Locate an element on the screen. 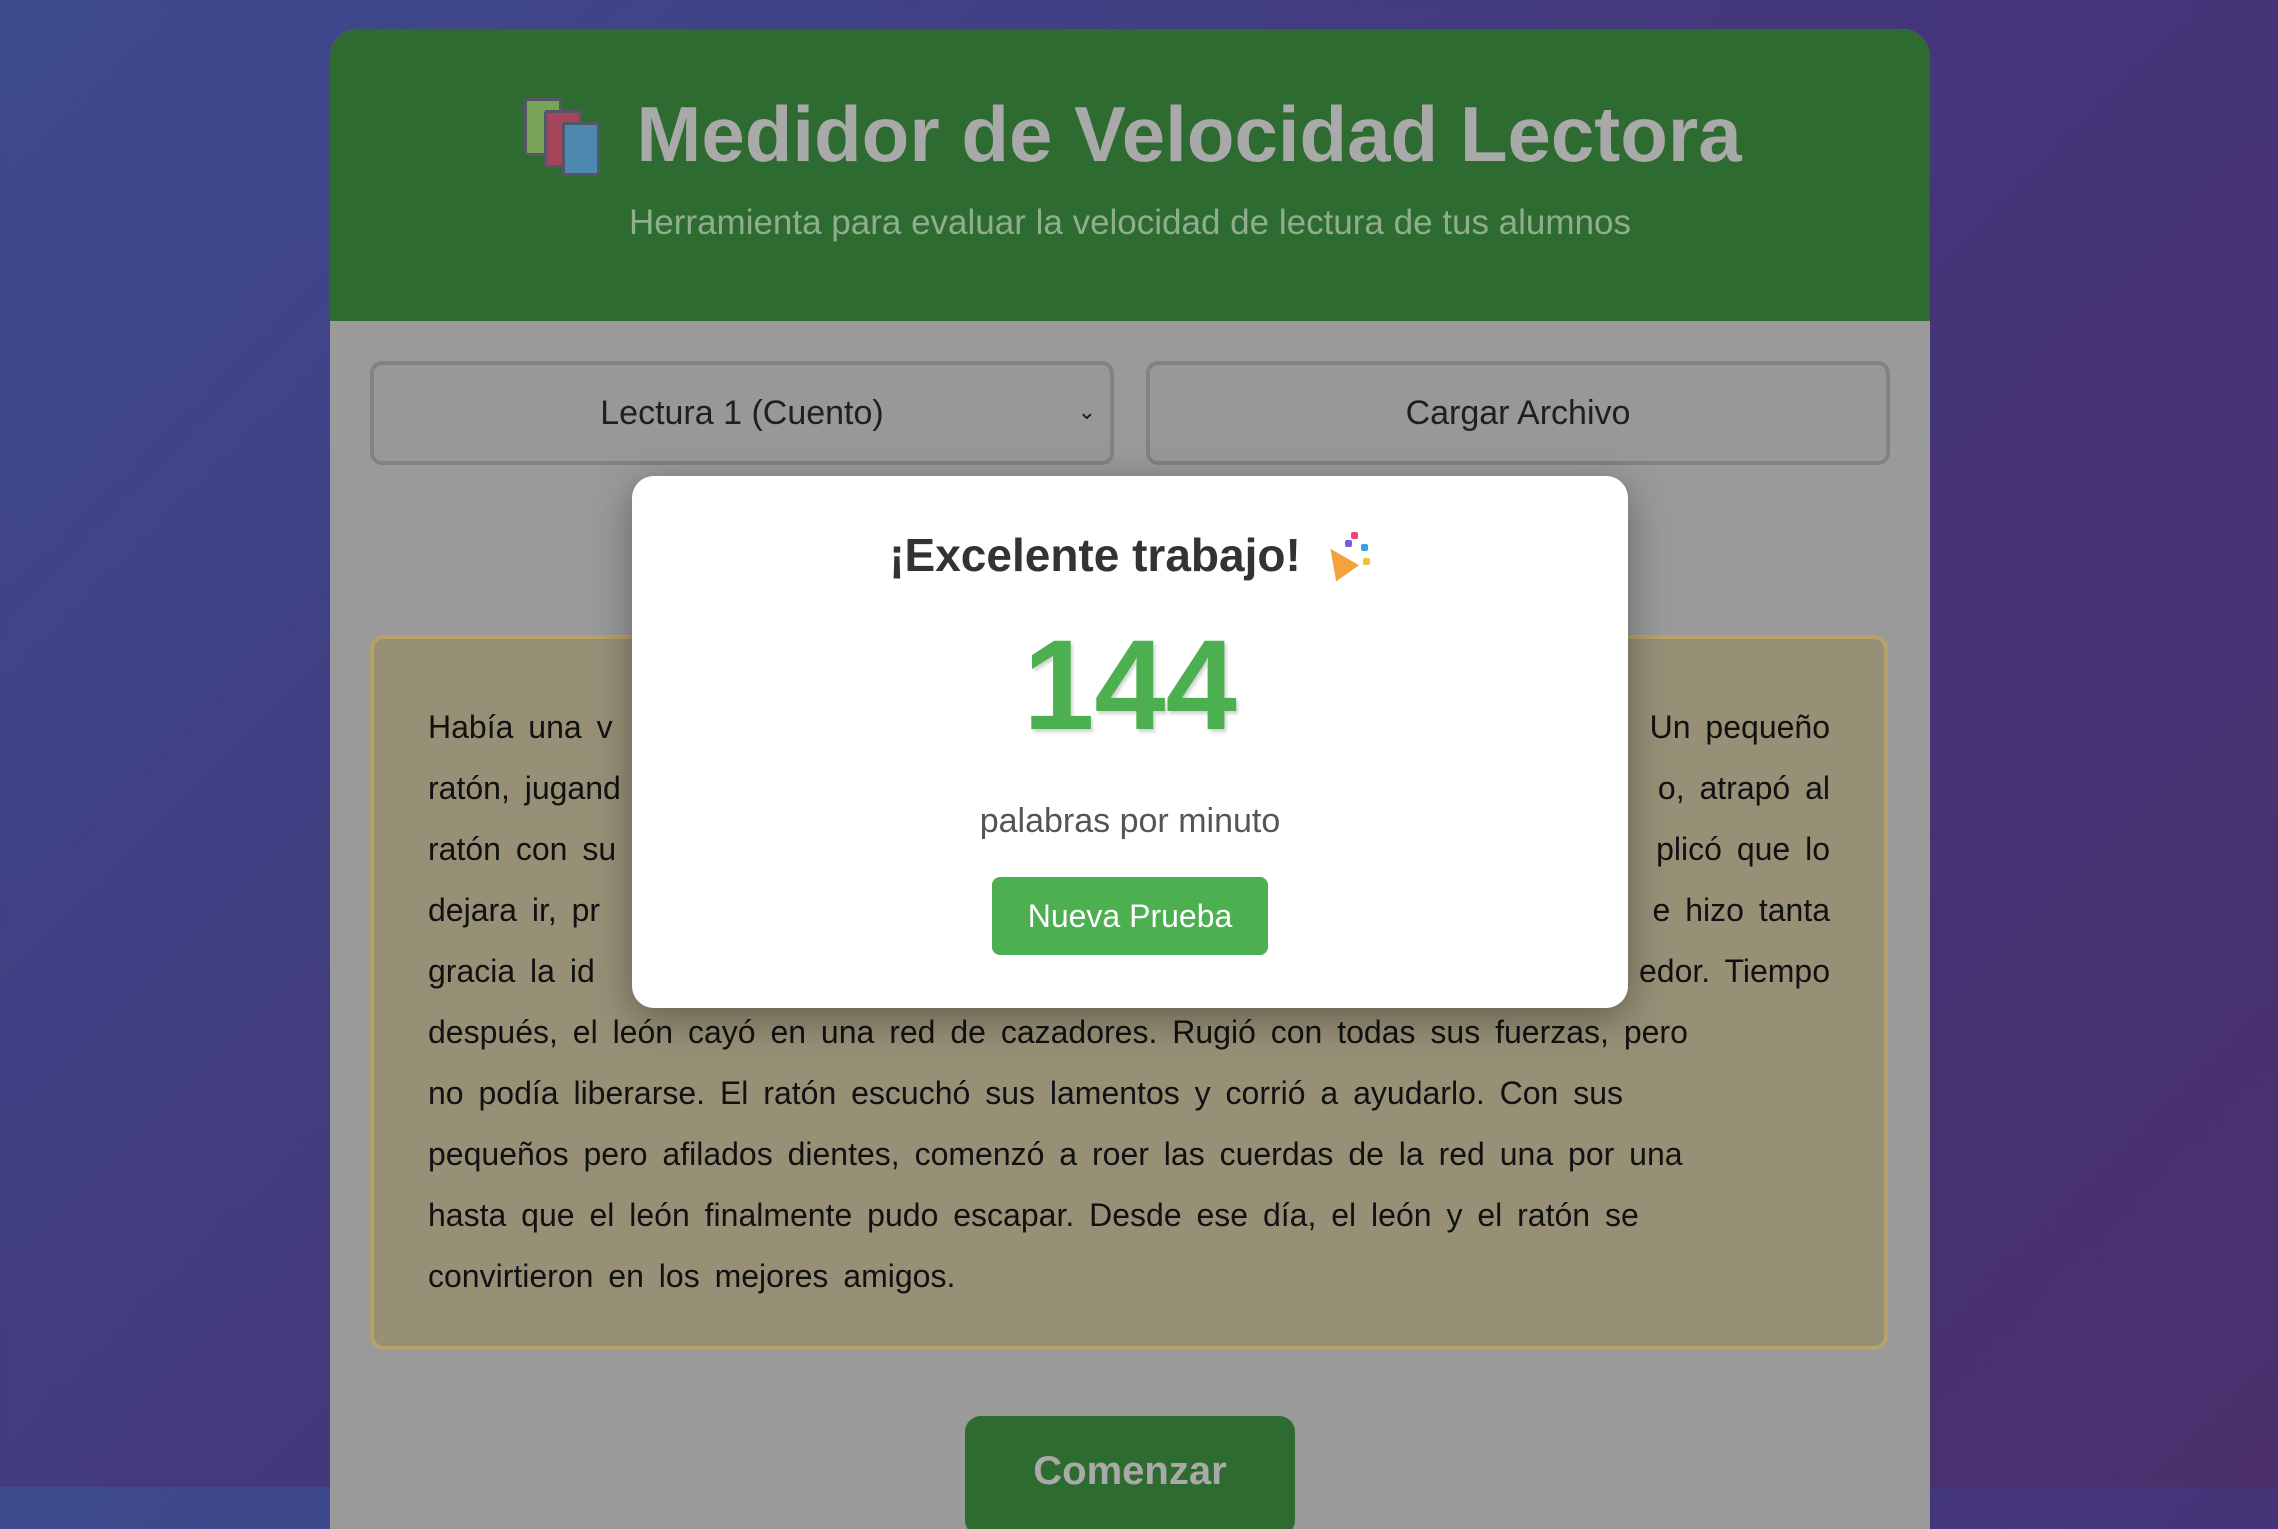  wpm-value: 144 is located at coordinates (1130, 685).